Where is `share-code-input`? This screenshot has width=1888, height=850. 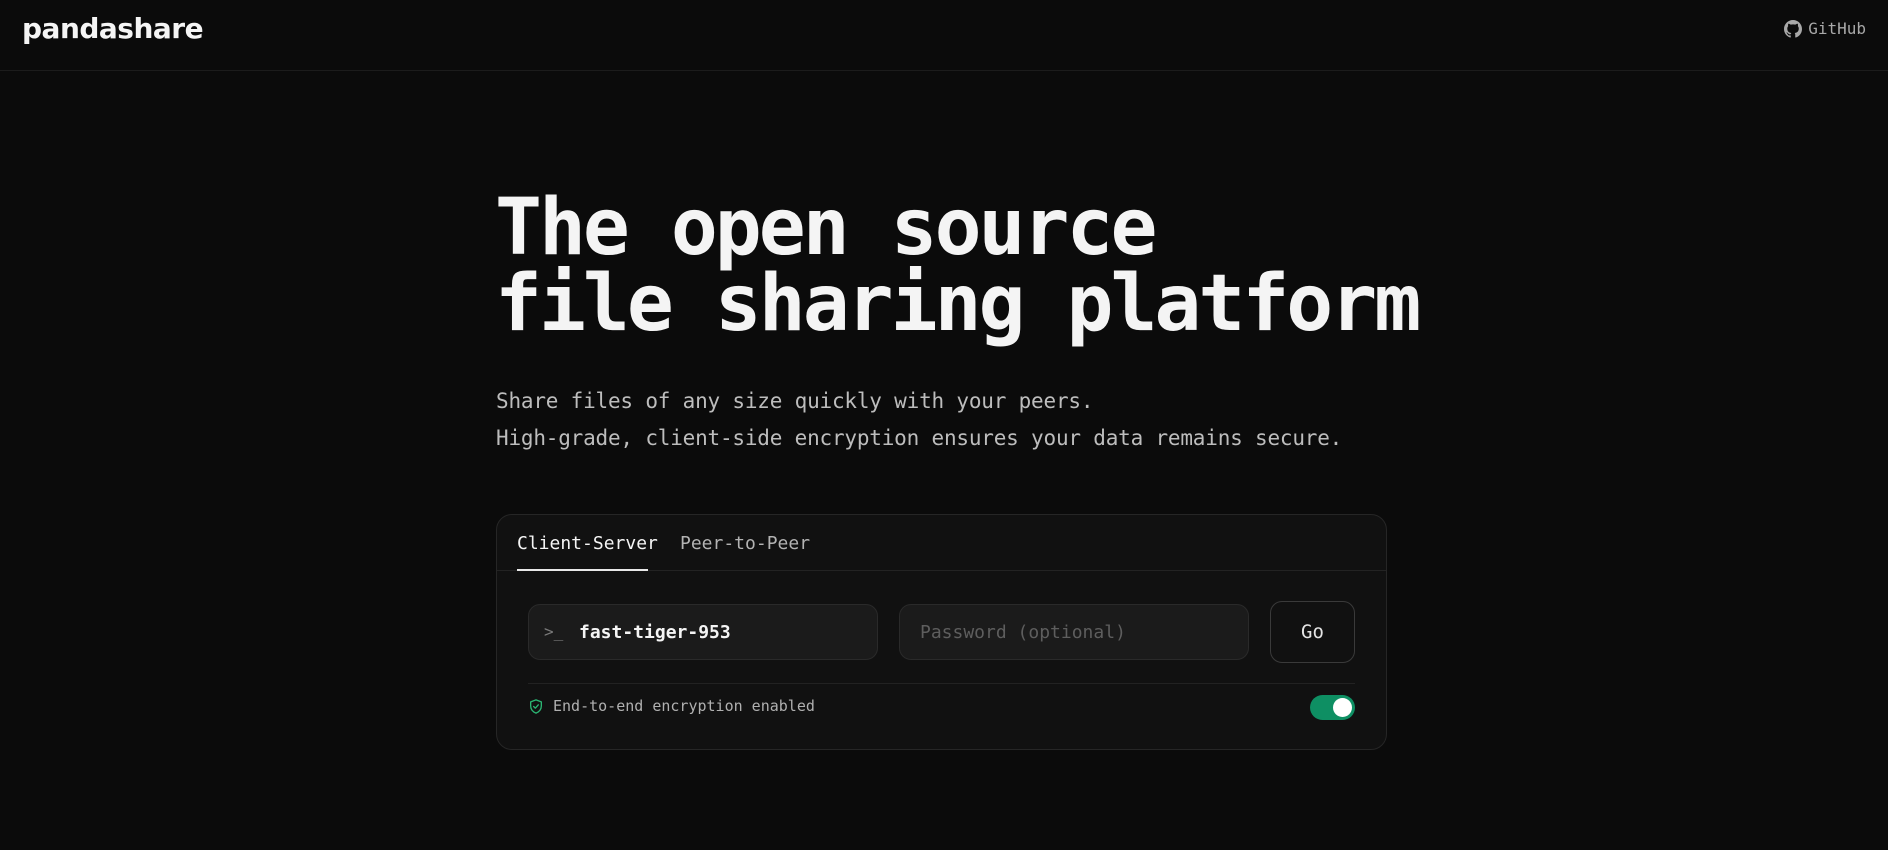
share-code-input is located at coordinates (724, 632).